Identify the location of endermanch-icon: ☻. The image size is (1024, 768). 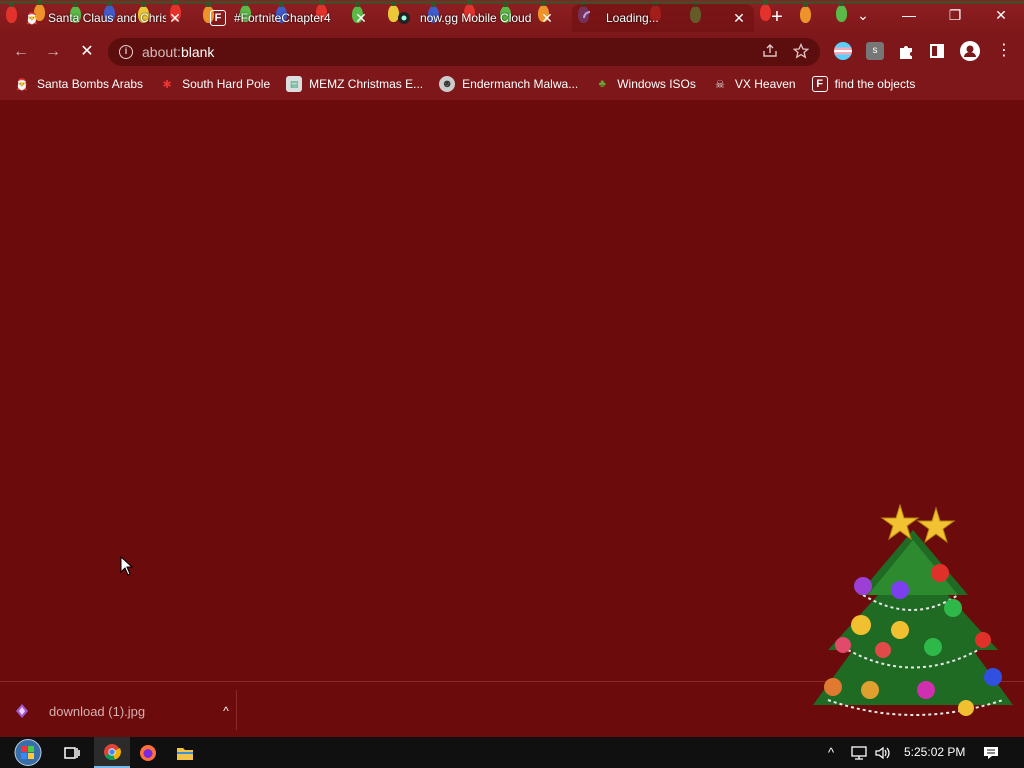
(447, 84).